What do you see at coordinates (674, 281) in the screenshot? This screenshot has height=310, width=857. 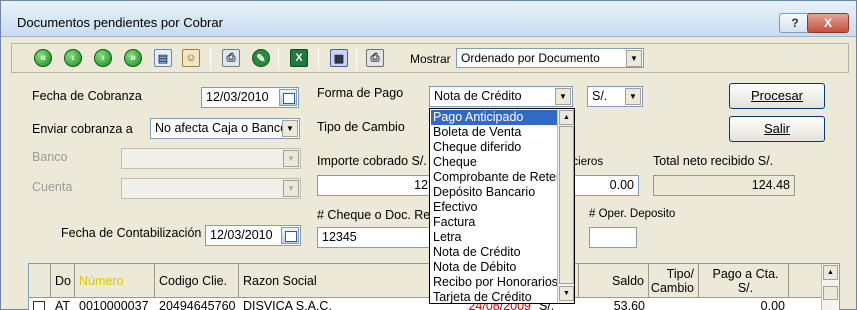 I see `col-tipo-cambio-header: Tipo/ Cambio` at bounding box center [674, 281].